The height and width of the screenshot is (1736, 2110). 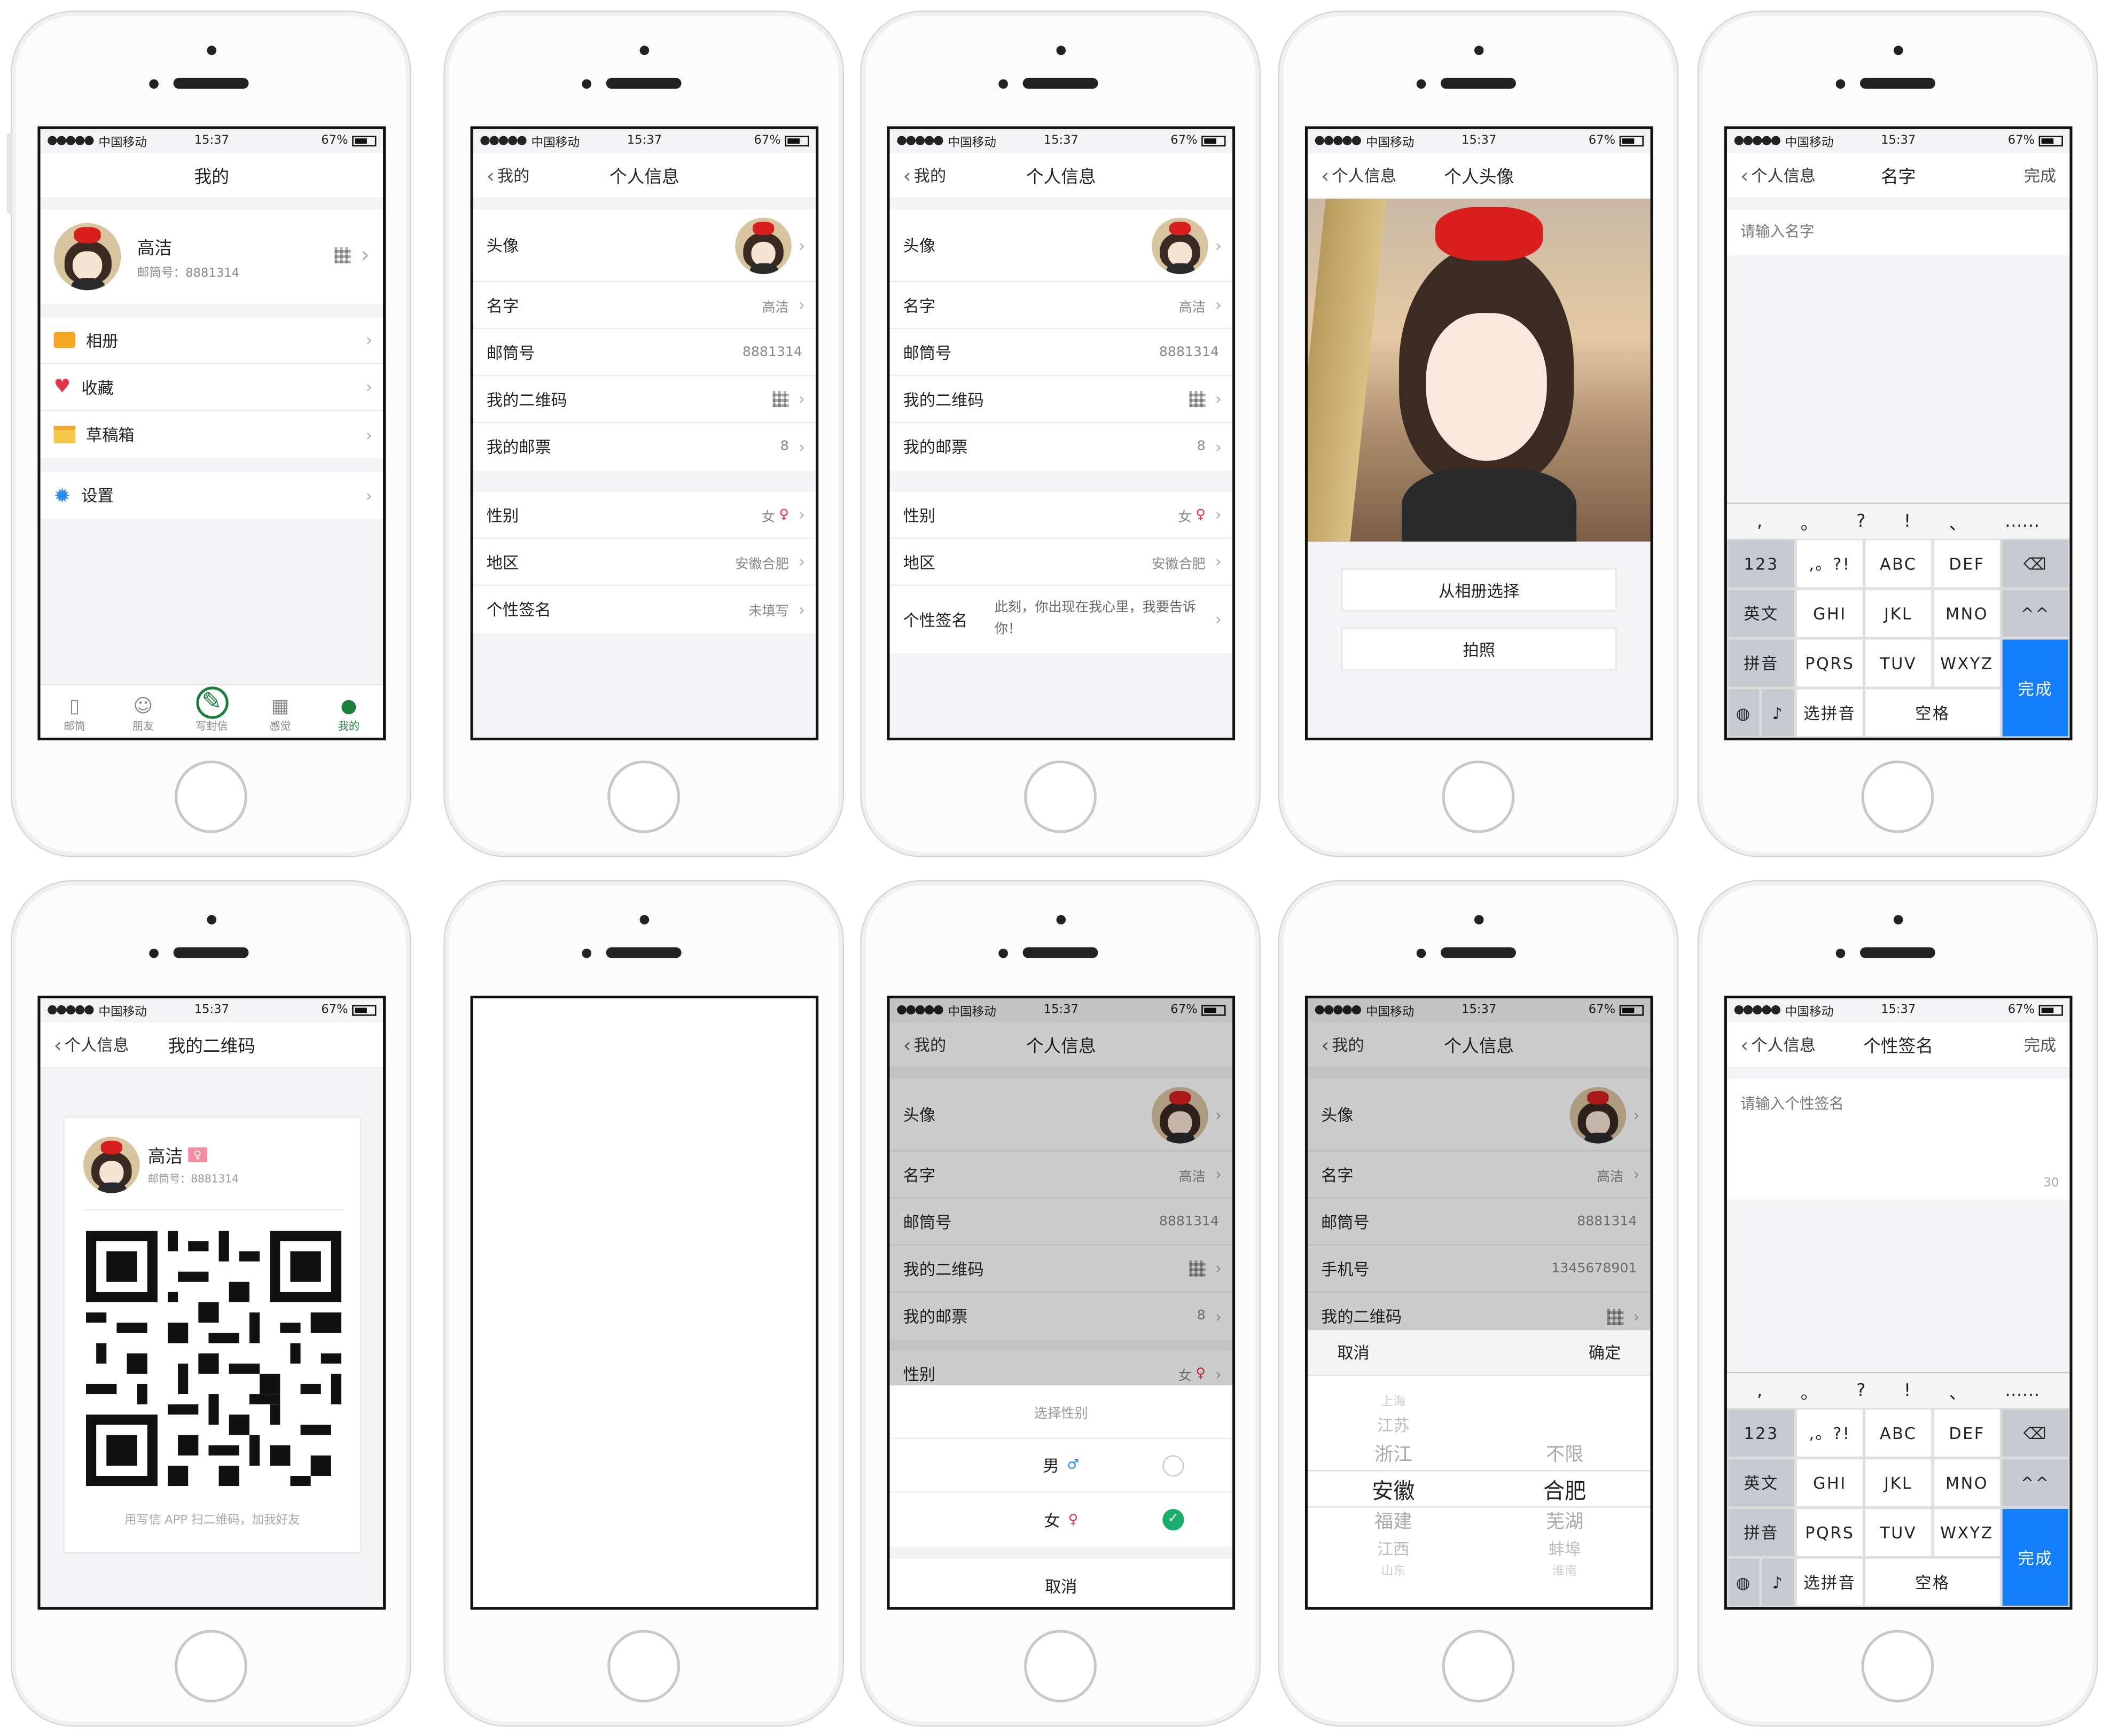 I want to click on menu-item-settings: ✹ 设置 ›, so click(x=211, y=496).